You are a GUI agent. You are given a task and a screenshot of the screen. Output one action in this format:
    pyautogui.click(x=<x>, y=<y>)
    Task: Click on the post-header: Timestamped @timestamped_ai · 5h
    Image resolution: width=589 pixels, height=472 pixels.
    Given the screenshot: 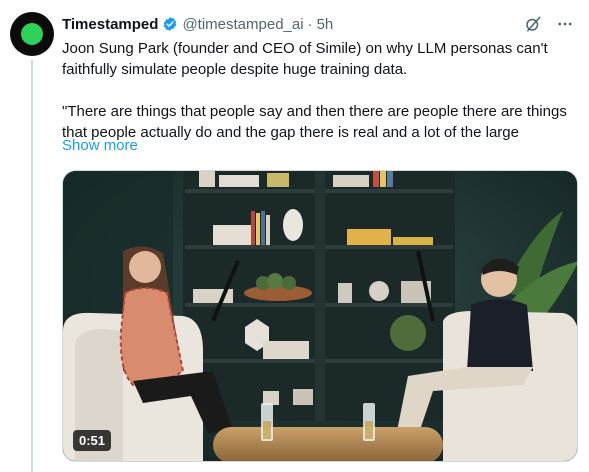 What is the action you would take?
    pyautogui.click(x=197, y=24)
    